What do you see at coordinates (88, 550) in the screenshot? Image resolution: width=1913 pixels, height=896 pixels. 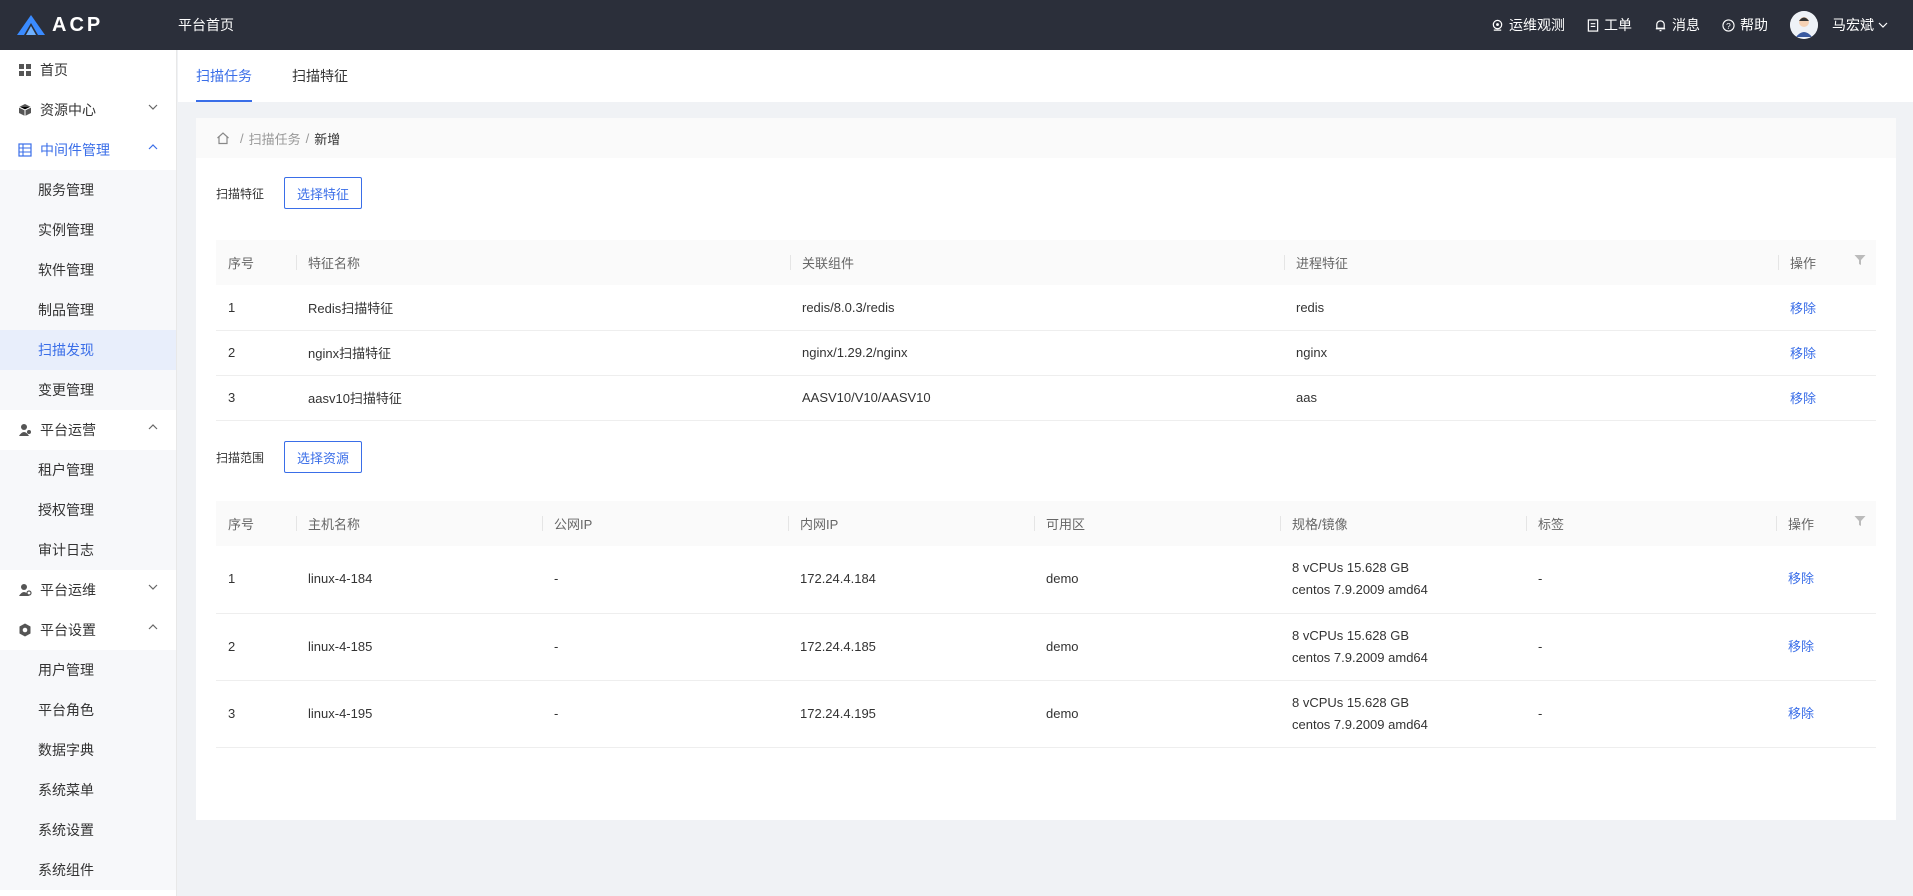 I see `sidebar-item-audit-log: 审计日志` at bounding box center [88, 550].